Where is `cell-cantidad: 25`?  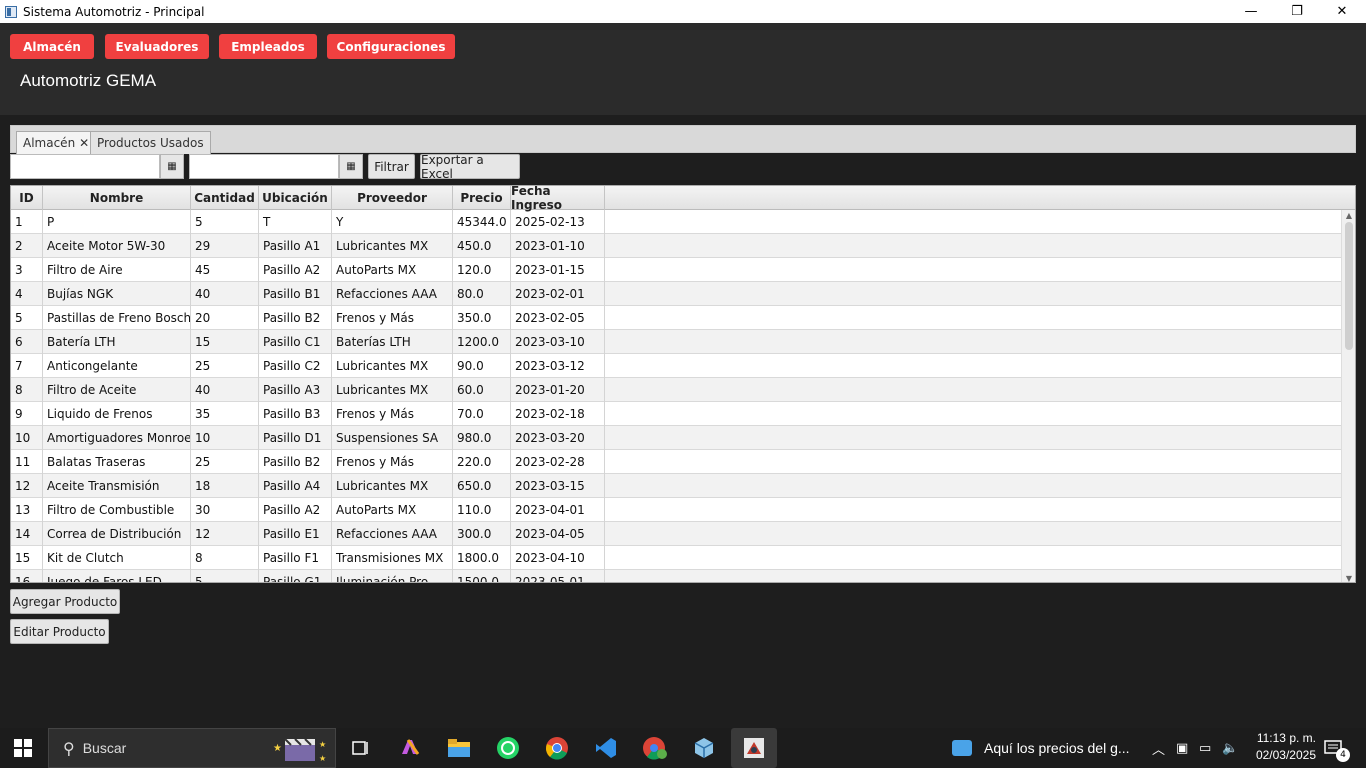
cell-cantidad: 25 is located at coordinates (225, 366).